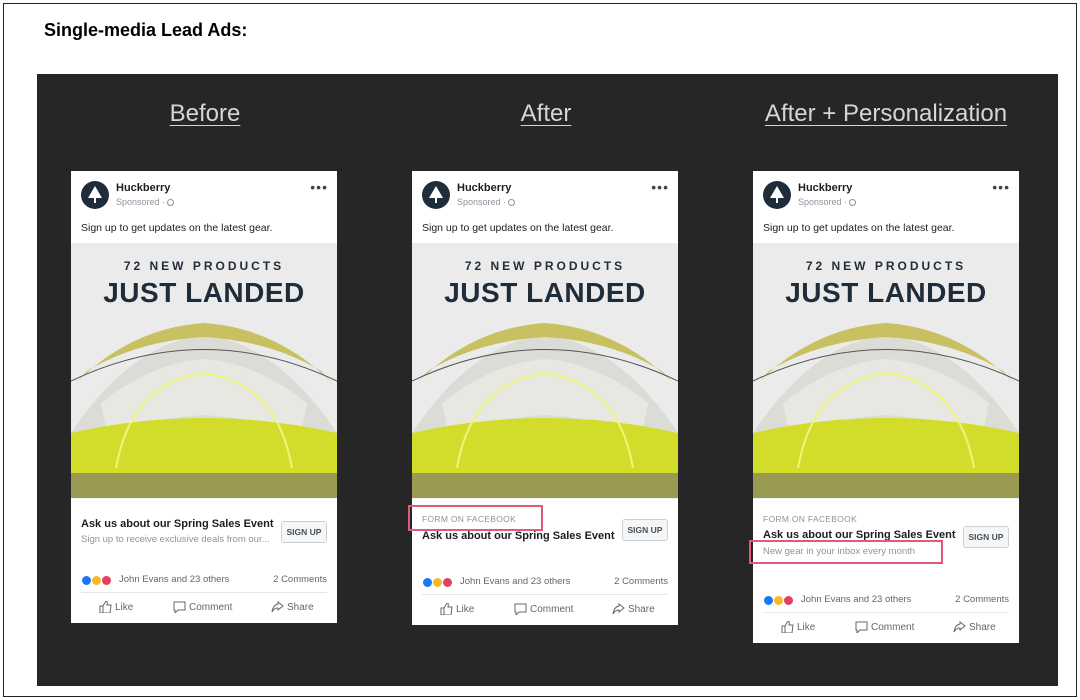  What do you see at coordinates (146, 30) in the screenshot?
I see `slide-heading: Single-media Lead Ads:` at bounding box center [146, 30].